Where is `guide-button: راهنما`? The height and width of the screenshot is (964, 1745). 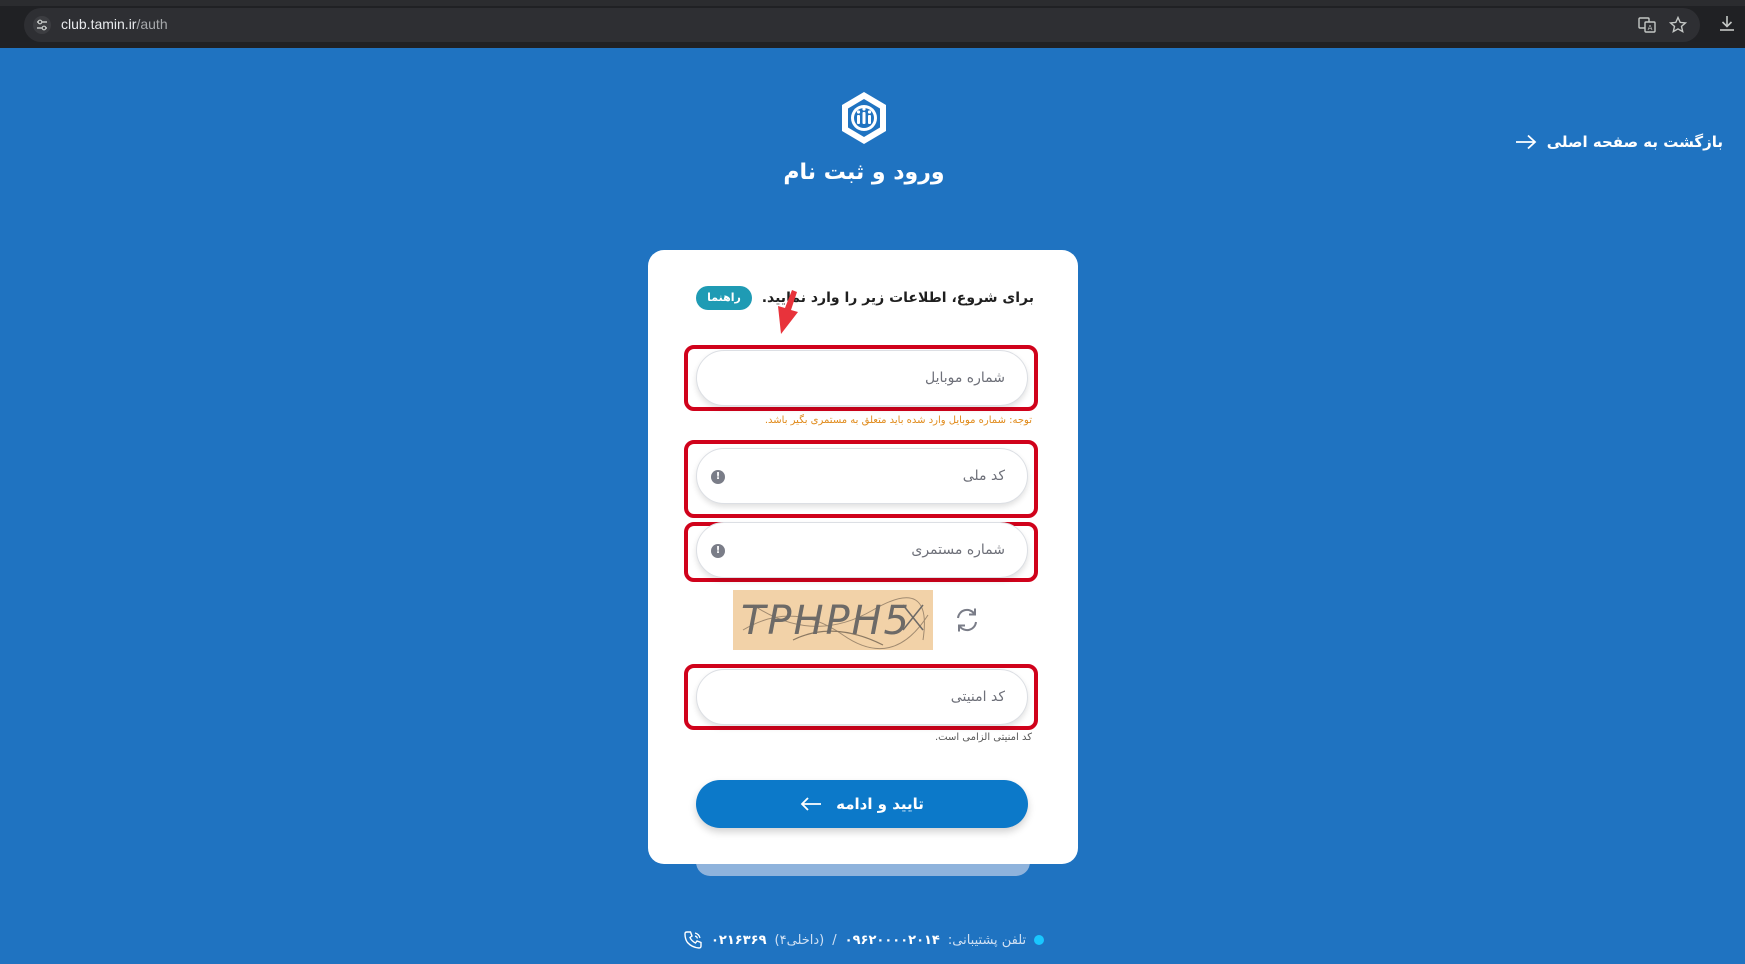 guide-button: راهنما is located at coordinates (724, 298).